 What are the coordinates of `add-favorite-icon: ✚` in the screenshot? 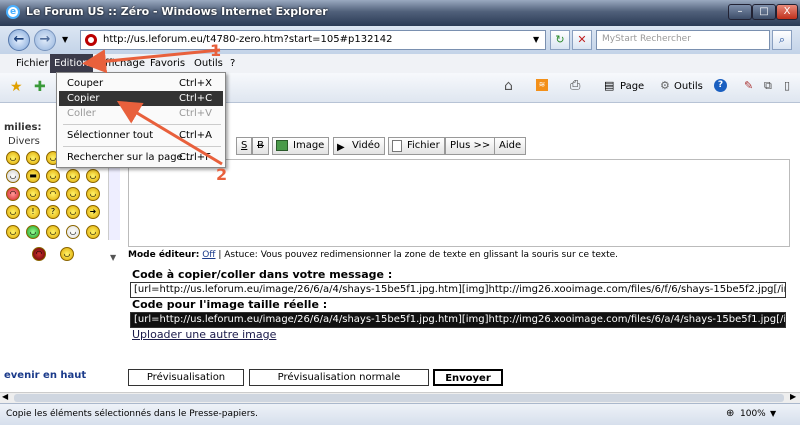 It's located at (40, 87).